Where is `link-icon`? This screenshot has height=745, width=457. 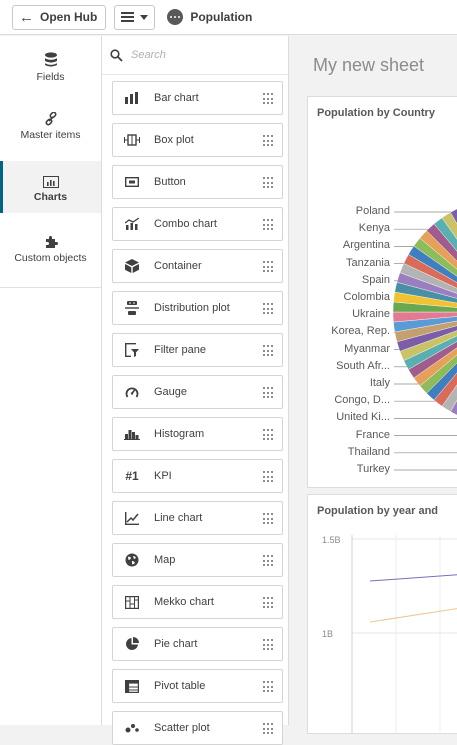 link-icon is located at coordinates (51, 116).